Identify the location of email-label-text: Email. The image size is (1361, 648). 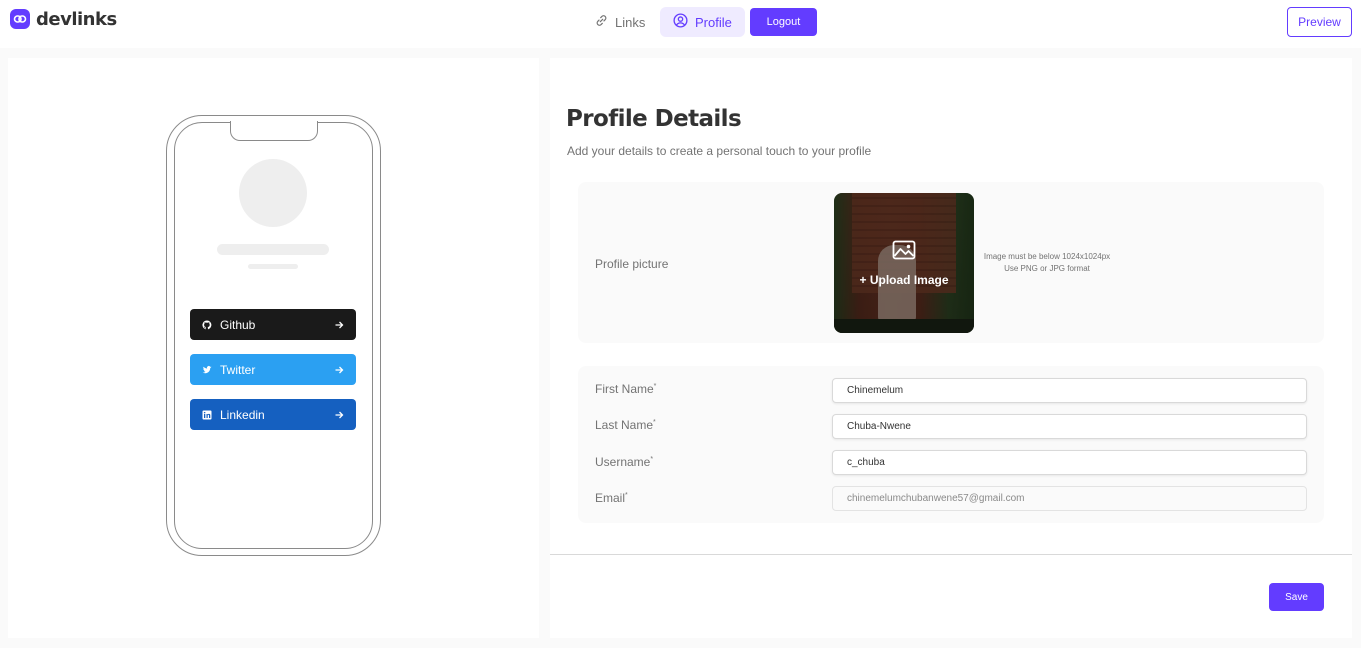
(610, 498).